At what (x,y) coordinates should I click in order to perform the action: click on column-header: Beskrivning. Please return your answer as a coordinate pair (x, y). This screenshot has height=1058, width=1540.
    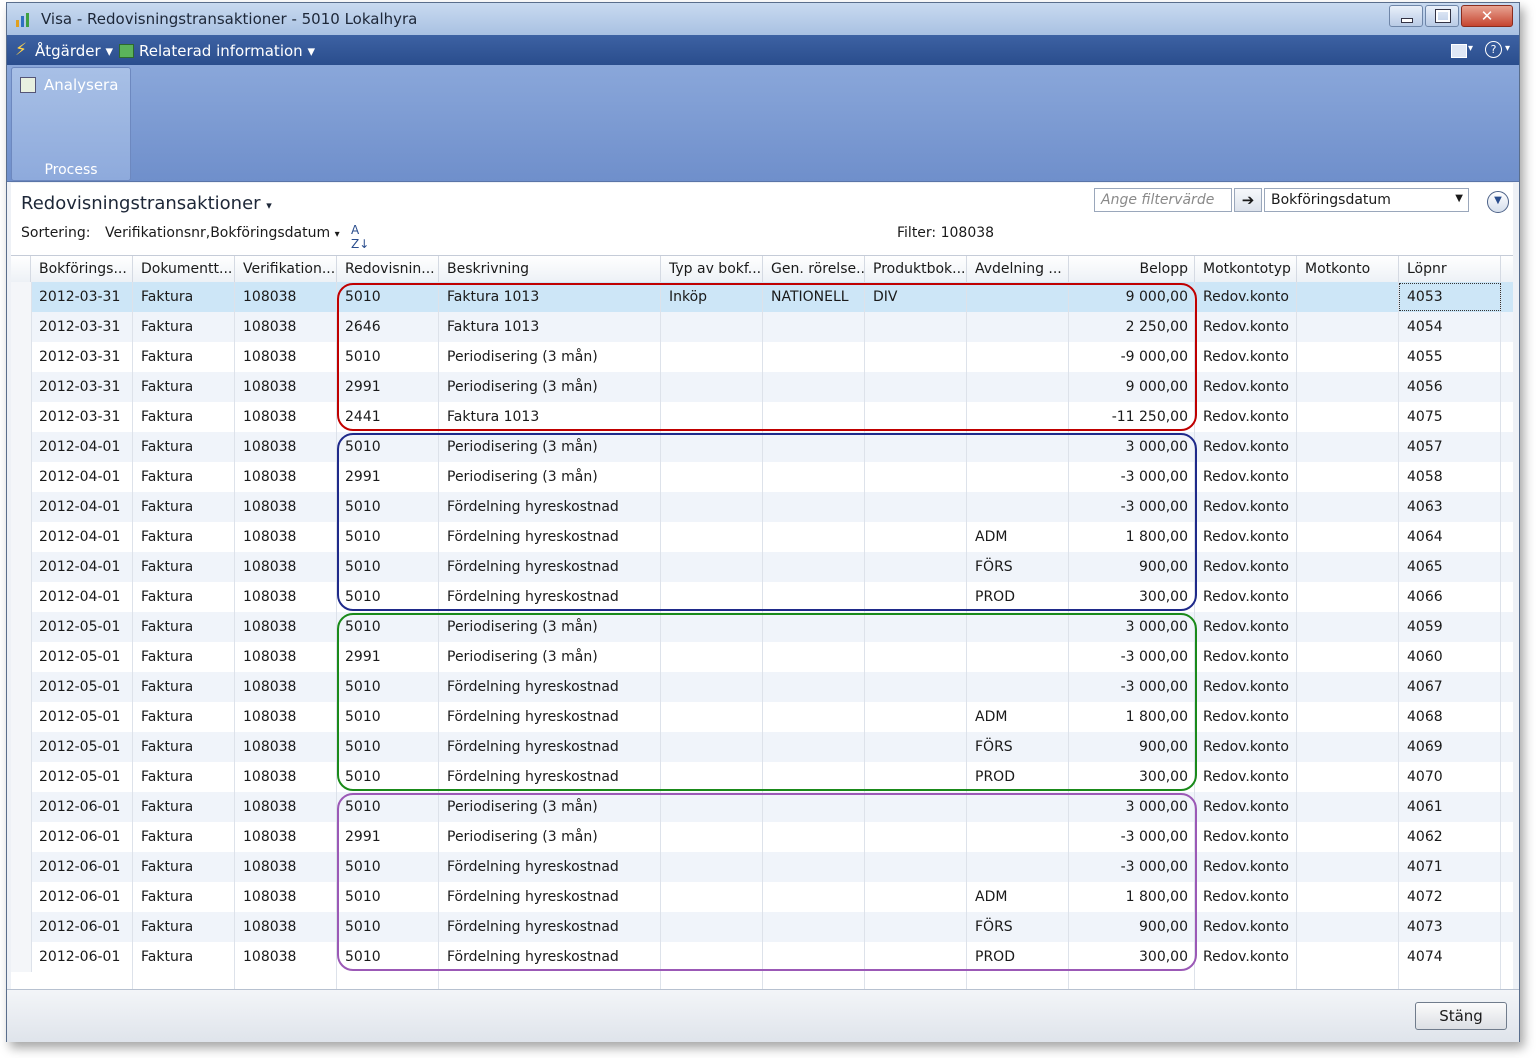
    Looking at the image, I should click on (550, 269).